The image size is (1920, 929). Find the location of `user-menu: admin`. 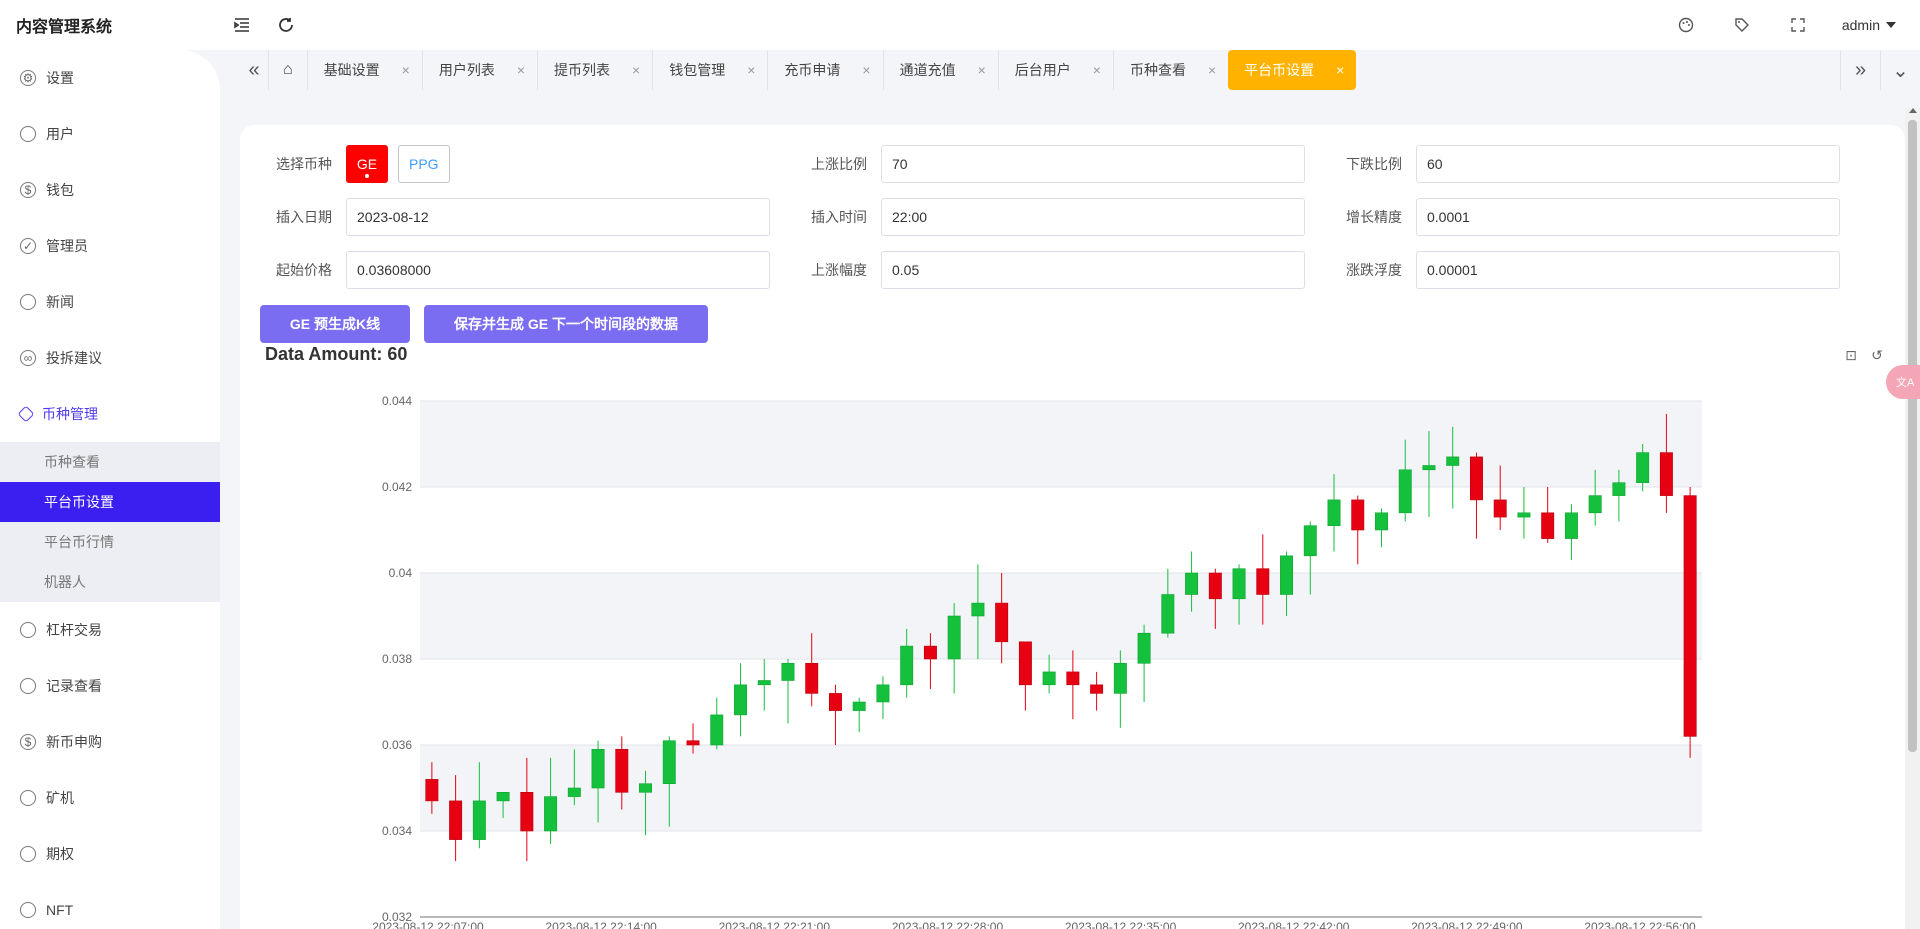

user-menu: admin is located at coordinates (1861, 25).